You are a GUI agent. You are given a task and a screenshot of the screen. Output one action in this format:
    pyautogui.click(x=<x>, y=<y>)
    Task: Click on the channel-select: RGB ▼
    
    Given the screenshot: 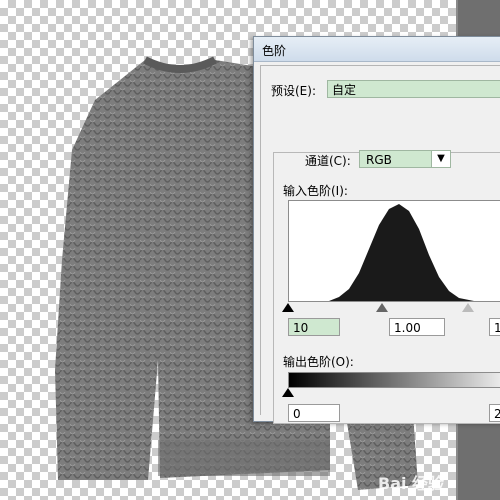 What is the action you would take?
    pyautogui.click(x=405, y=159)
    